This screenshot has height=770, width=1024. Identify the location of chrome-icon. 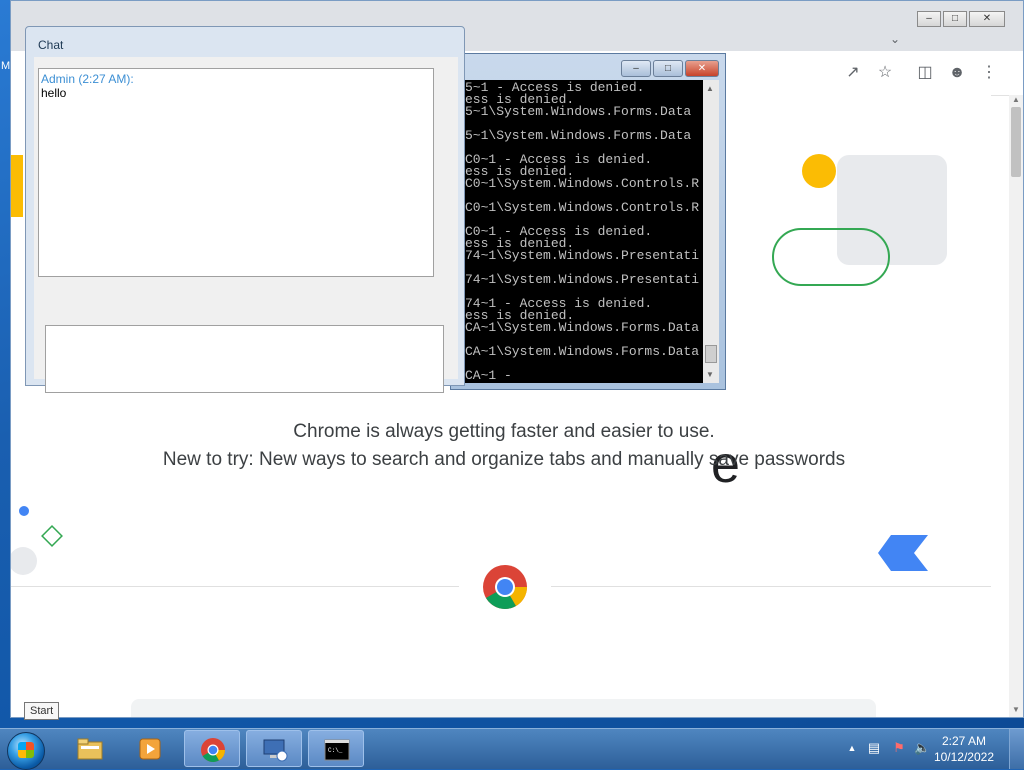
(213, 750).